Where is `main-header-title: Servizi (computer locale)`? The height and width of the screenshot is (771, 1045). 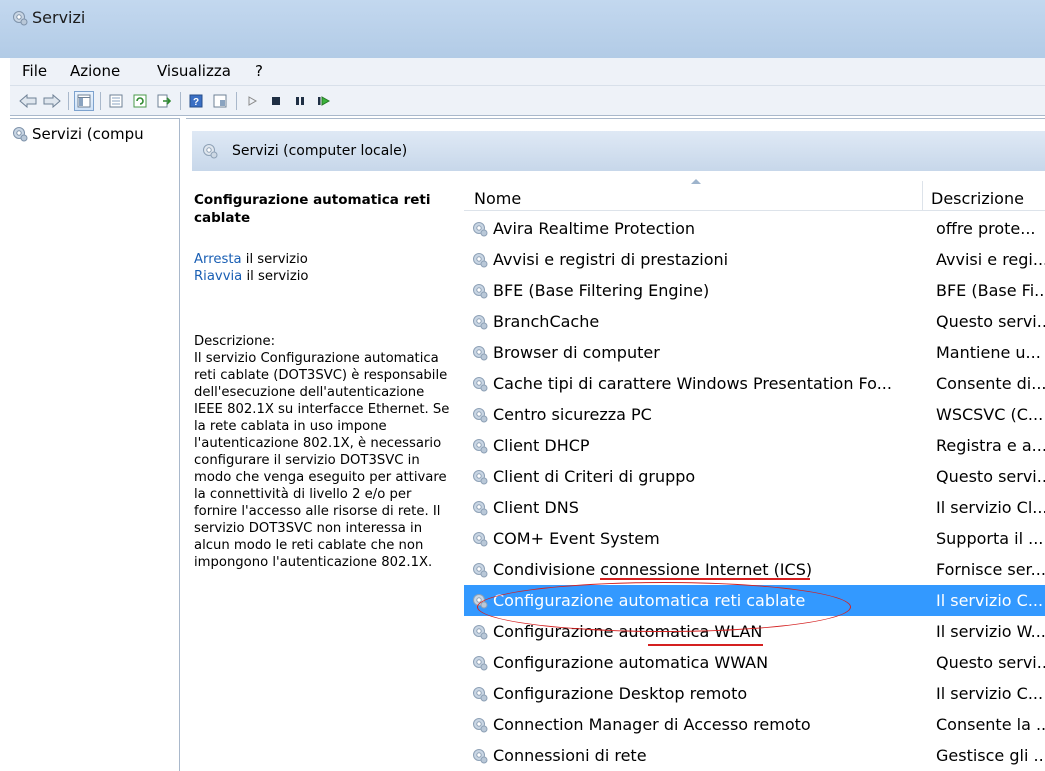
main-header-title: Servizi (computer locale) is located at coordinates (320, 151).